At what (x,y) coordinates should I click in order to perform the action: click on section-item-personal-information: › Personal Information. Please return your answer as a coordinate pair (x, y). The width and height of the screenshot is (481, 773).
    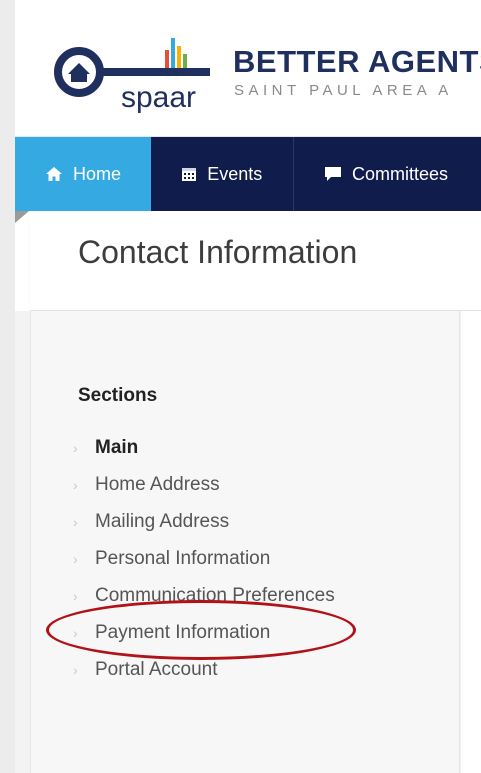
    Looking at the image, I should click on (204, 558).